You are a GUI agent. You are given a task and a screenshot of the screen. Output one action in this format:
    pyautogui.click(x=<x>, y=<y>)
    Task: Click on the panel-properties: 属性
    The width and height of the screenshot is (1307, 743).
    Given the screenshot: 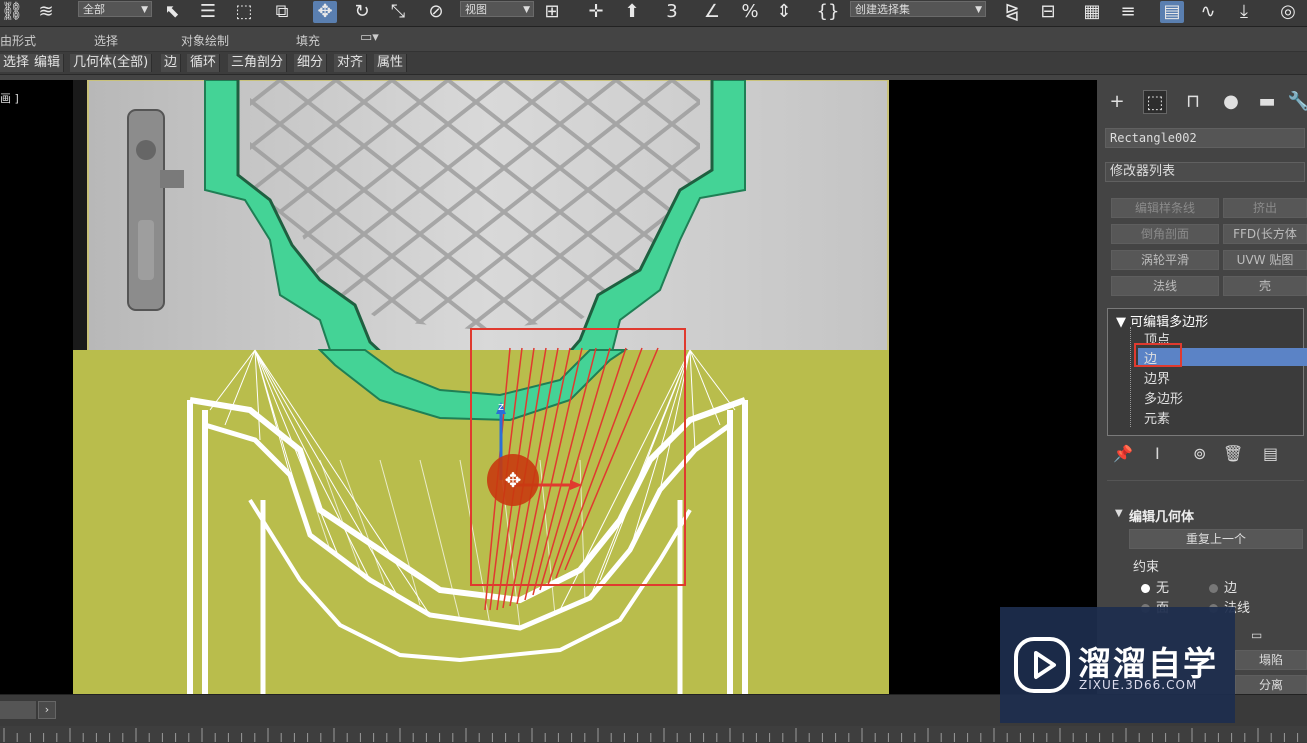 What is the action you would take?
    pyautogui.click(x=391, y=63)
    